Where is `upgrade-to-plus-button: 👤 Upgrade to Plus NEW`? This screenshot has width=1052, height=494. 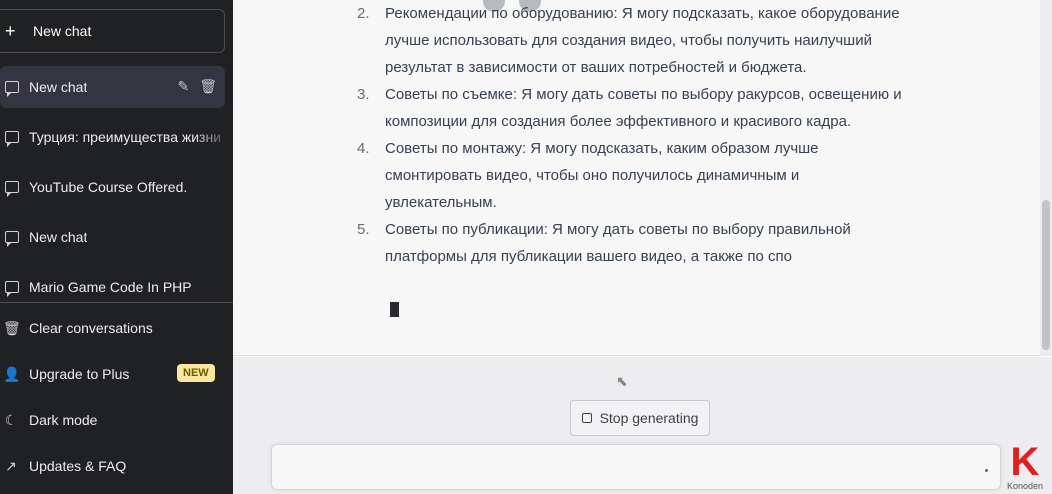
upgrade-to-plus-button: 👤 Upgrade to Plus NEW is located at coordinates (116, 374).